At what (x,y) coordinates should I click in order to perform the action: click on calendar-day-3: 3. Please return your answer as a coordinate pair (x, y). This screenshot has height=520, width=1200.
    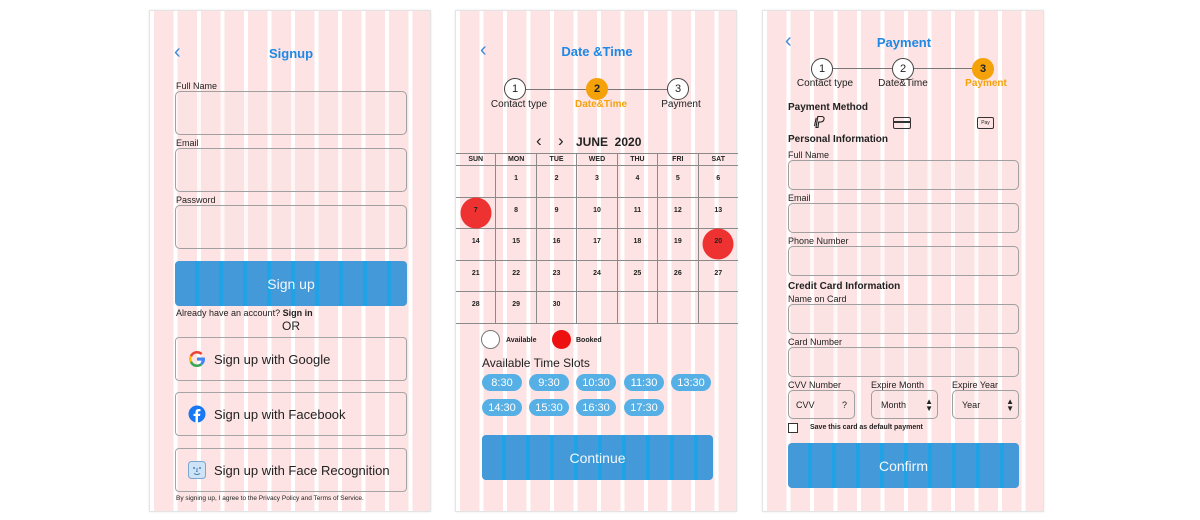
    Looking at the image, I should click on (597, 181).